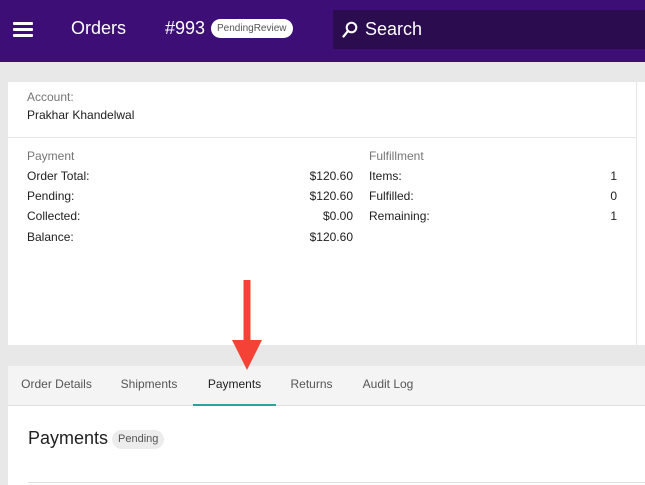 This screenshot has height=485, width=645. I want to click on account-name: Prakhar Khandelwal, so click(81, 115).